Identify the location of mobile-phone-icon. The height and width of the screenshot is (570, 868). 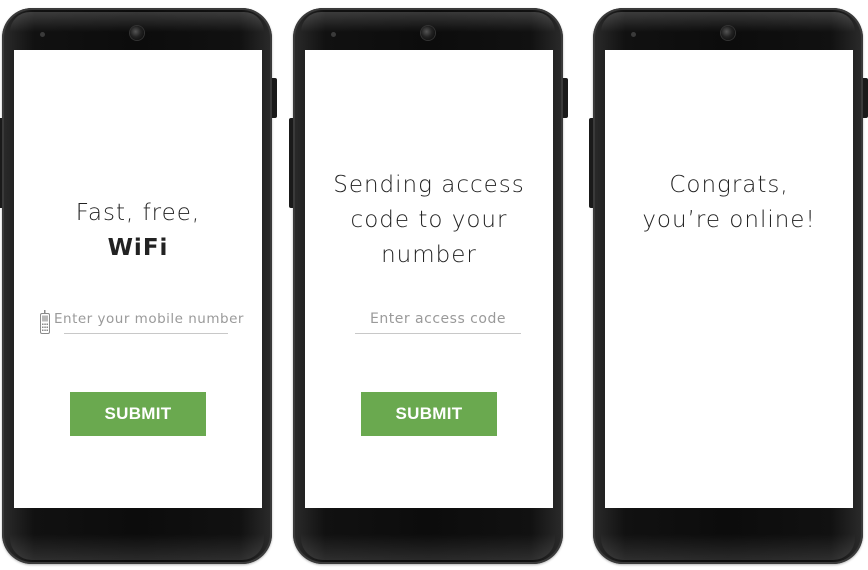
(45, 322).